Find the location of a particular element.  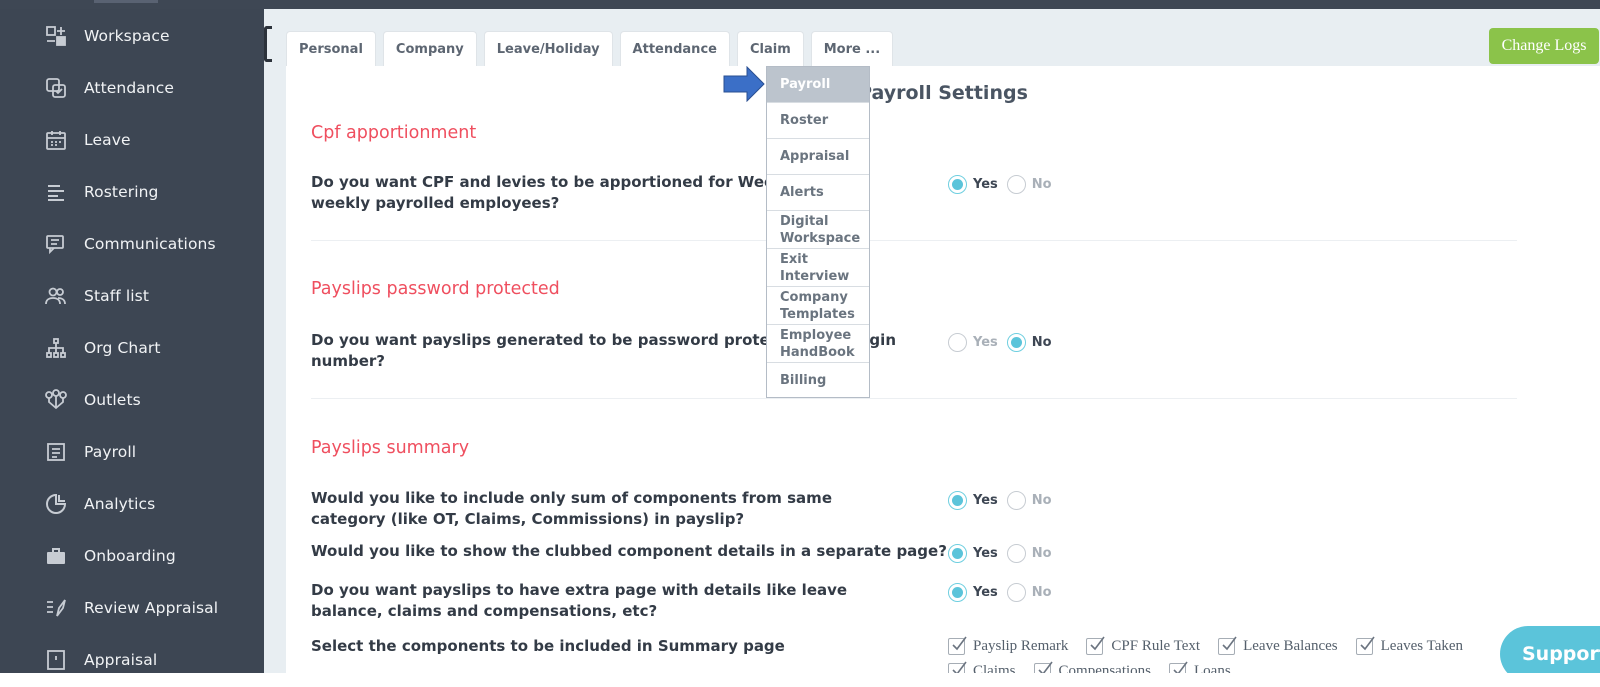

menu-item-billing: Billing is located at coordinates (818, 380).